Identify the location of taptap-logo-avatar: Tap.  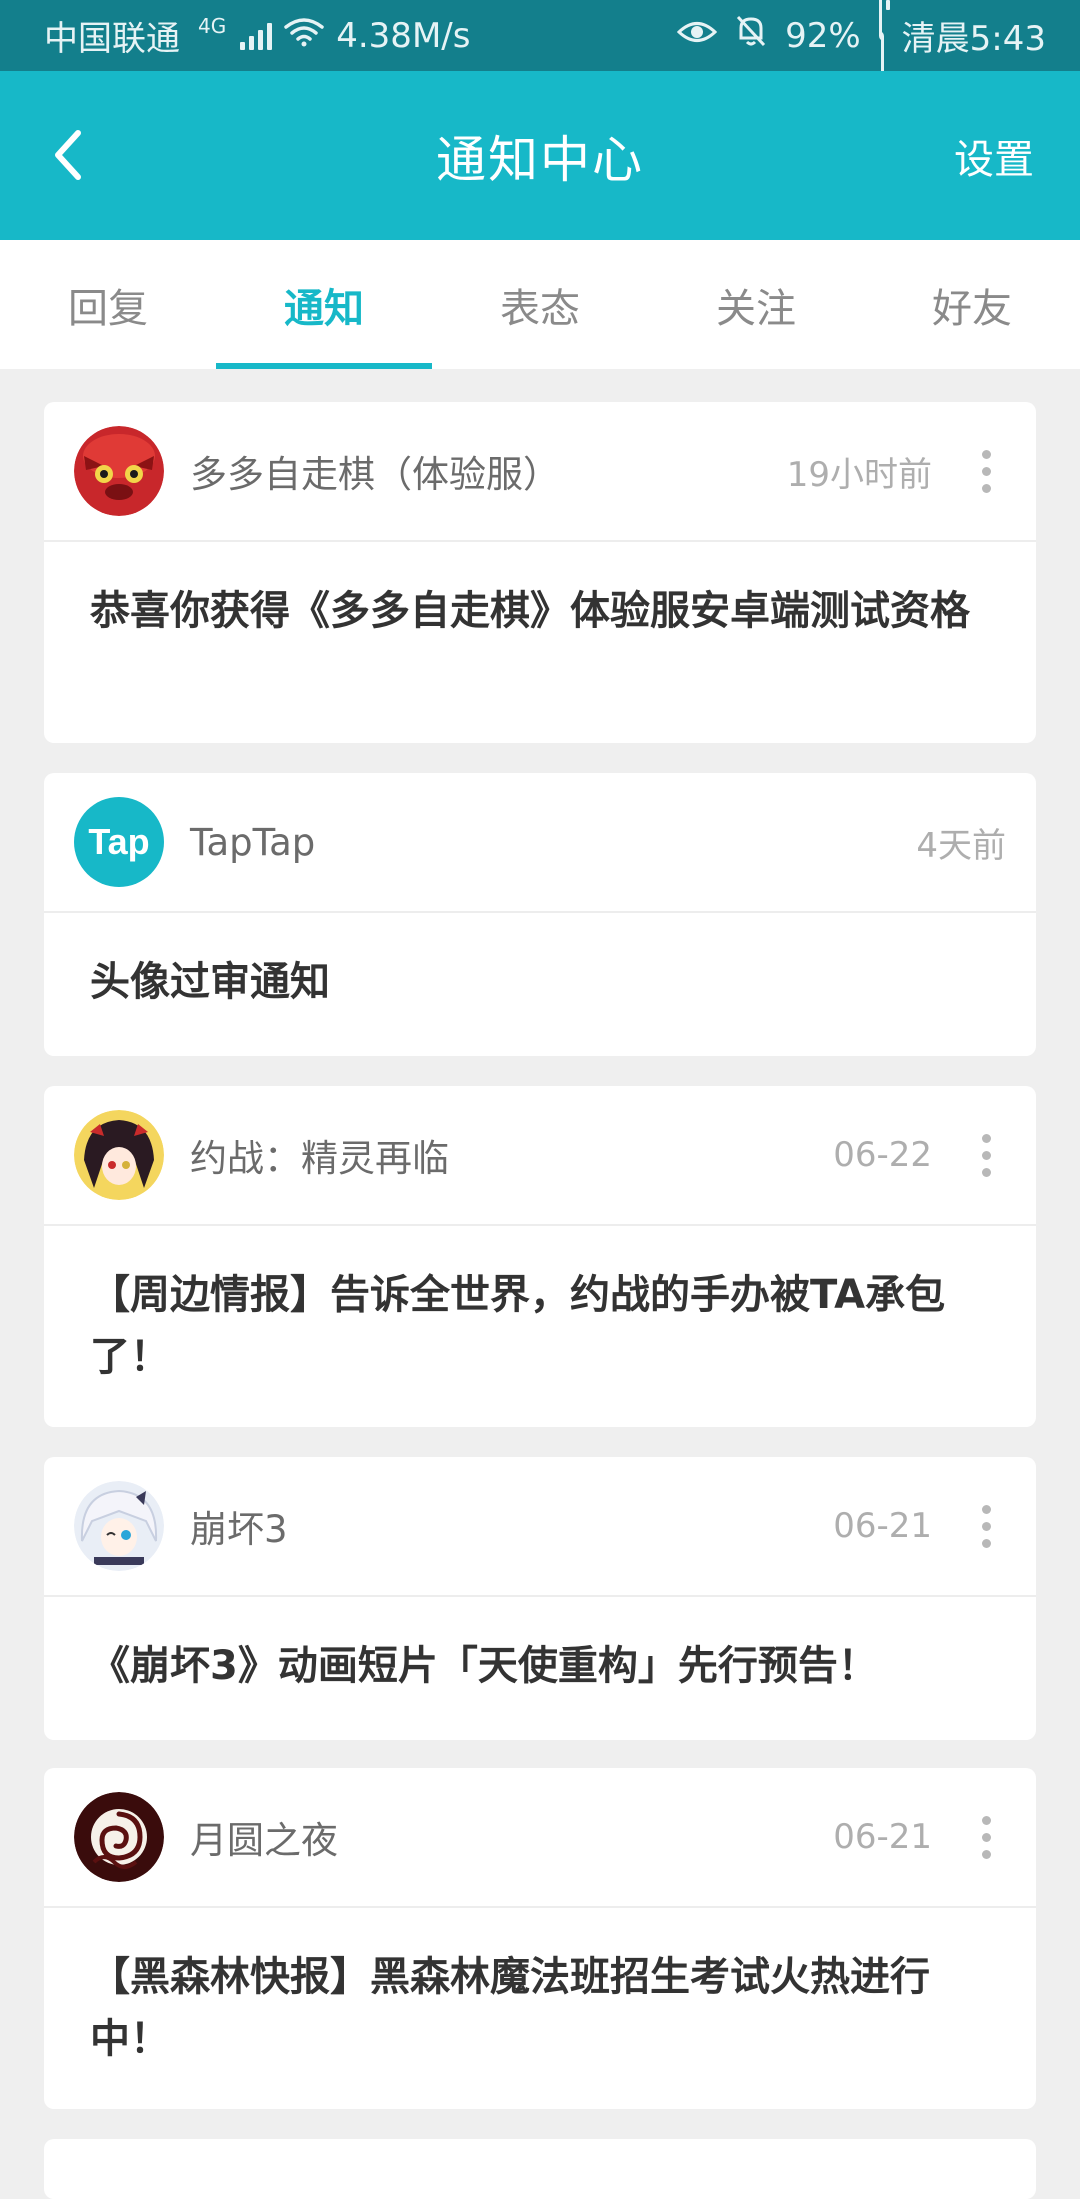
(119, 842).